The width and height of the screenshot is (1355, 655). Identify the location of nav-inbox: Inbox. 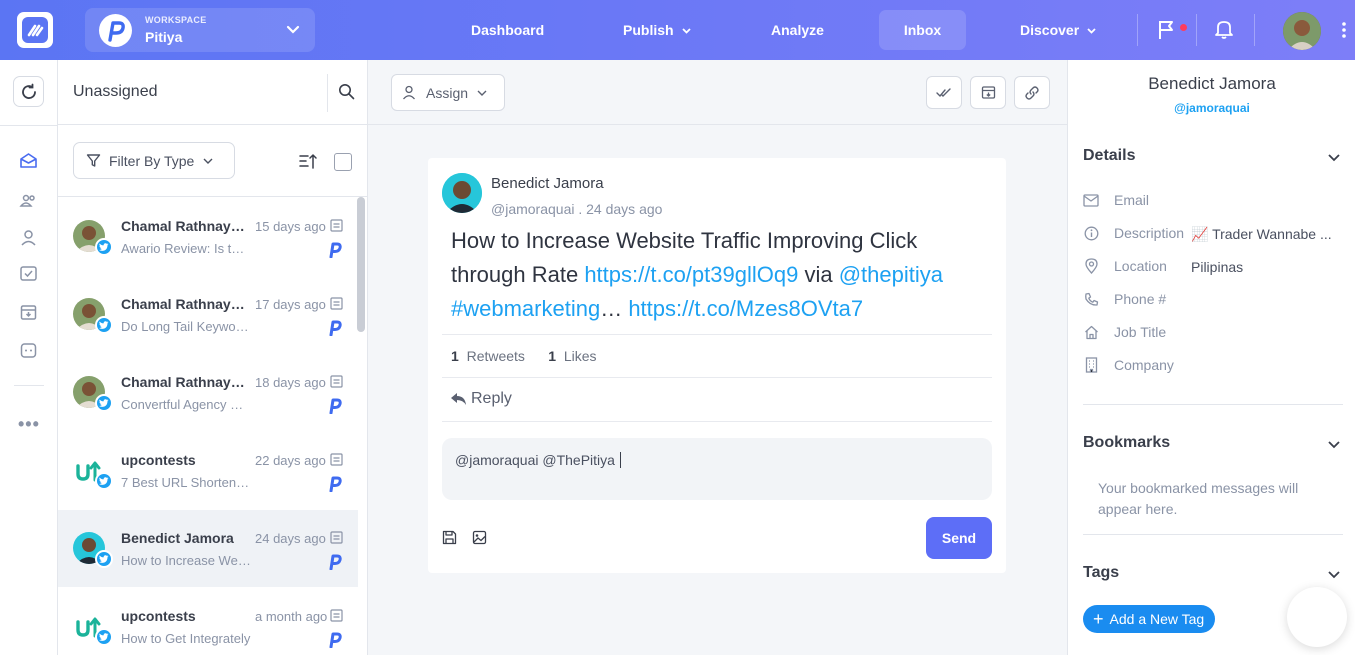
(922, 30).